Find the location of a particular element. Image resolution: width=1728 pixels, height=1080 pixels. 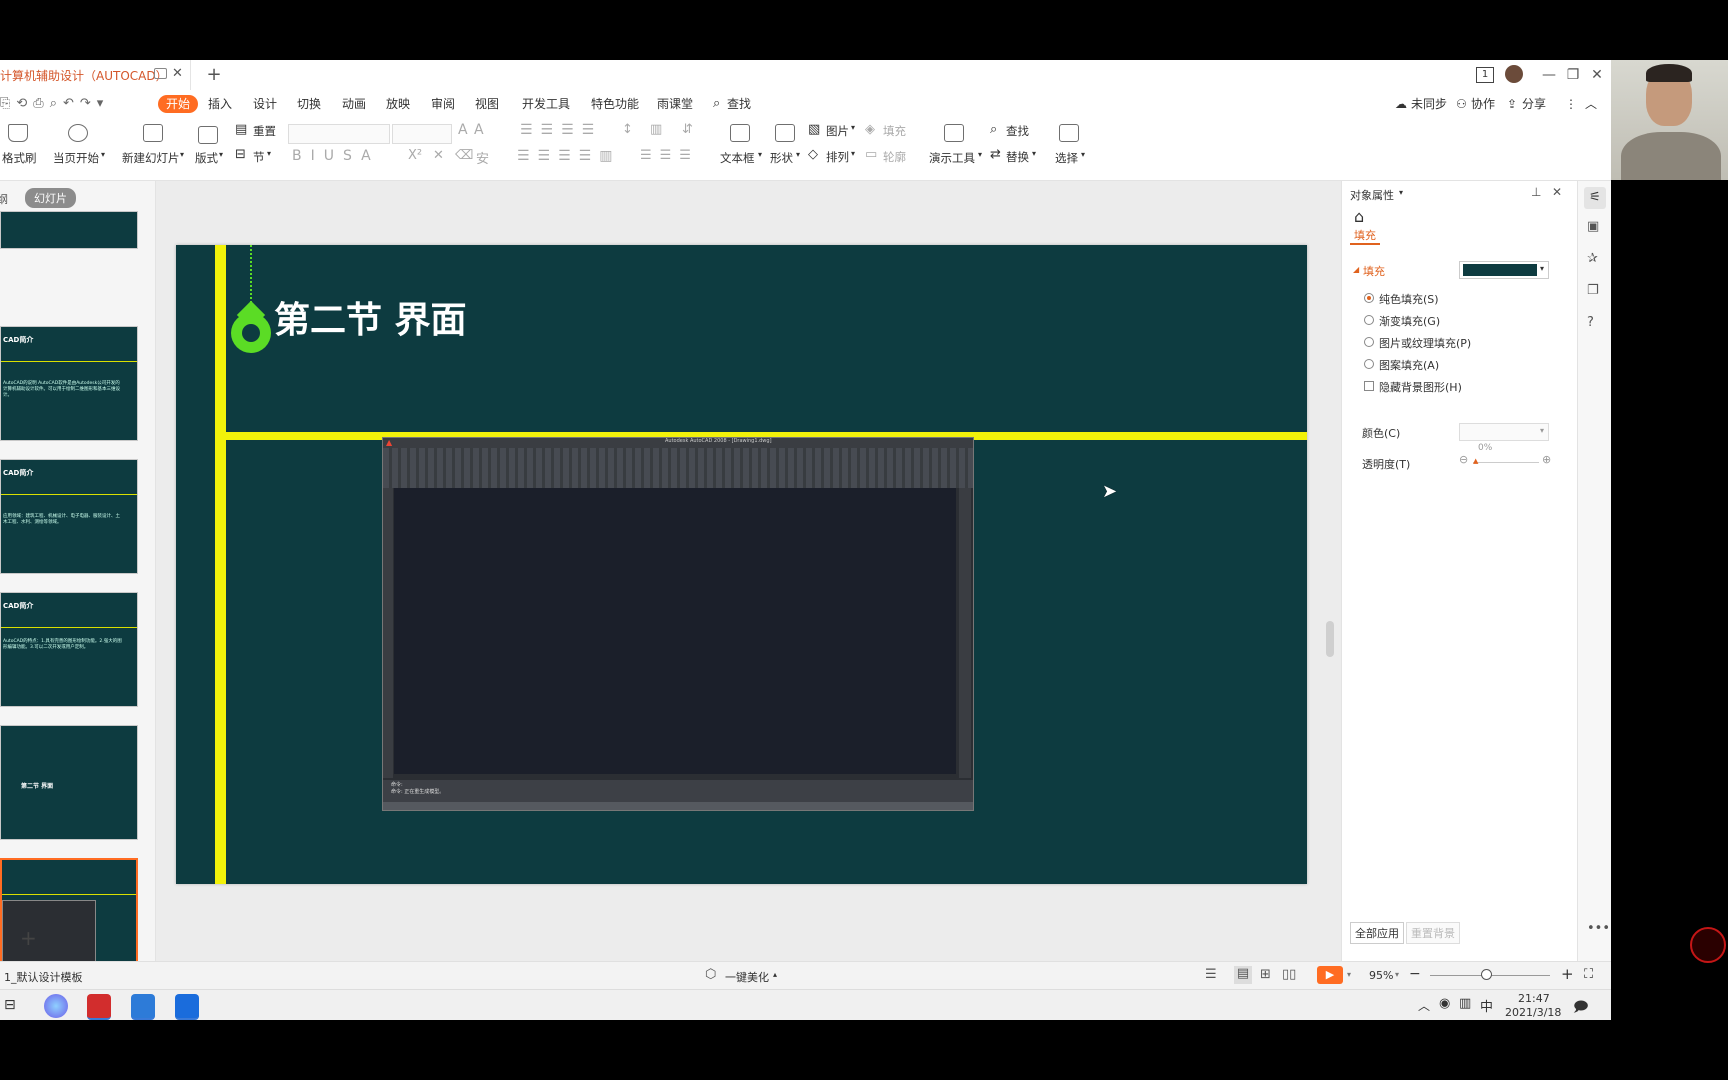

picture-dropdown-icon: ▾ is located at coordinates (853, 127).